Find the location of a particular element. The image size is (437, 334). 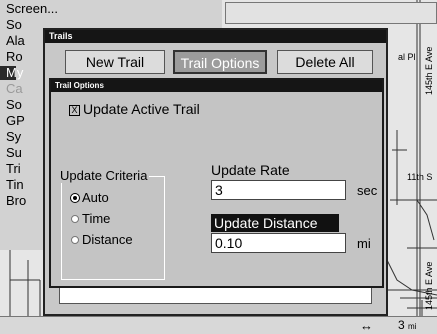

scale-value: 3 is located at coordinates (401, 325).